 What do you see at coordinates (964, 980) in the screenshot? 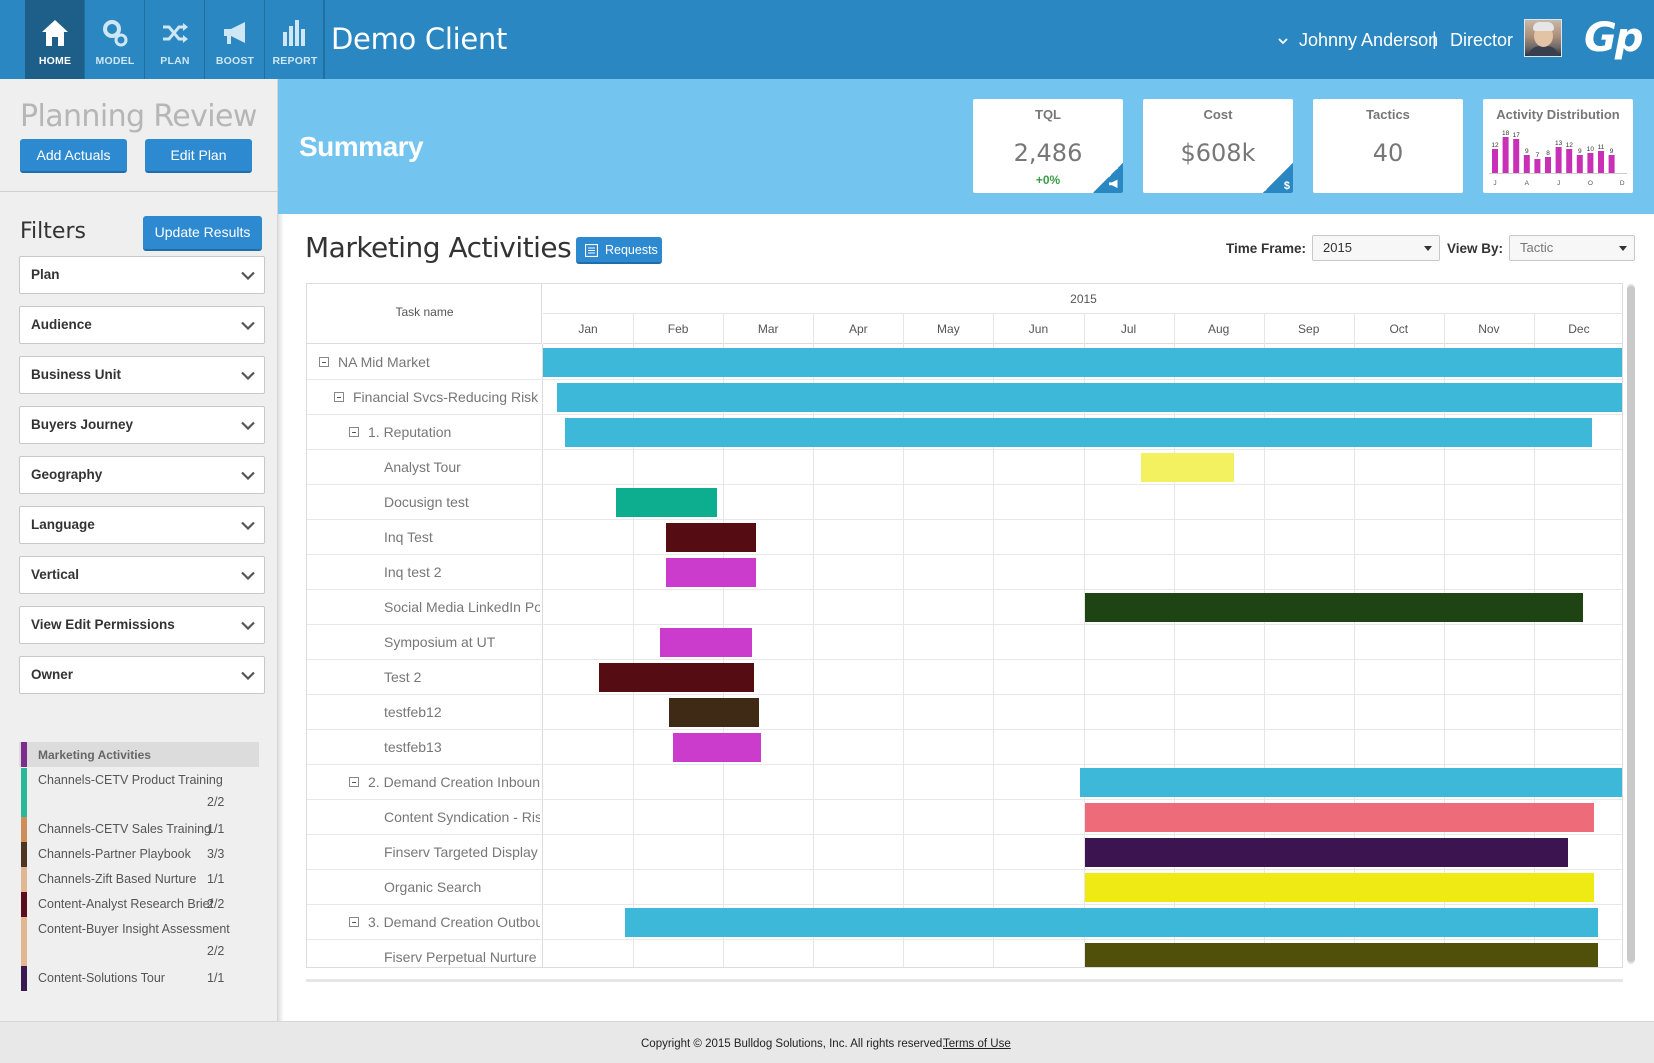
I see `gantt-horizontal-scrollbar` at bounding box center [964, 980].